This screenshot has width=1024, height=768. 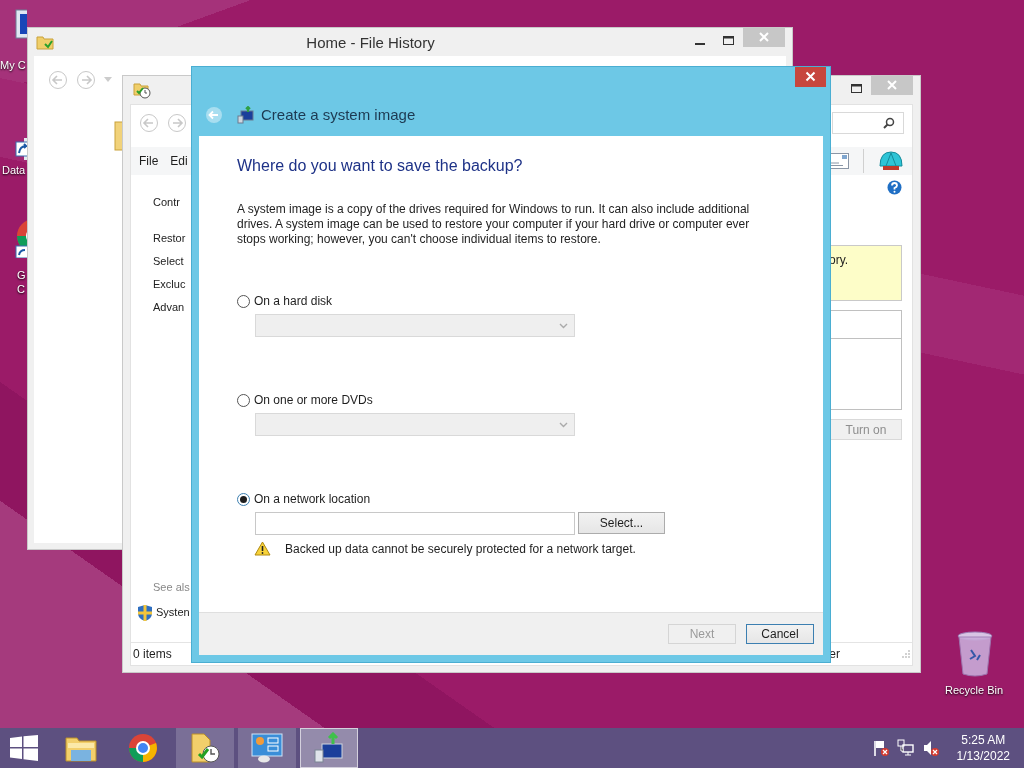 I want to click on clock-time: 5:25 AM, so click(x=983, y=740).